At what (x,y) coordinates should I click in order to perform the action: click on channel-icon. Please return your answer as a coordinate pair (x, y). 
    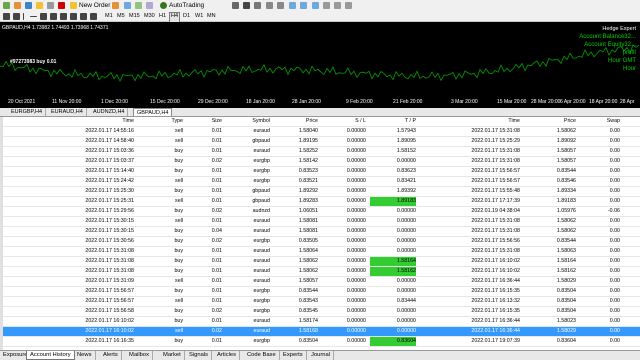
    Looking at the image, I should click on (54, 16).